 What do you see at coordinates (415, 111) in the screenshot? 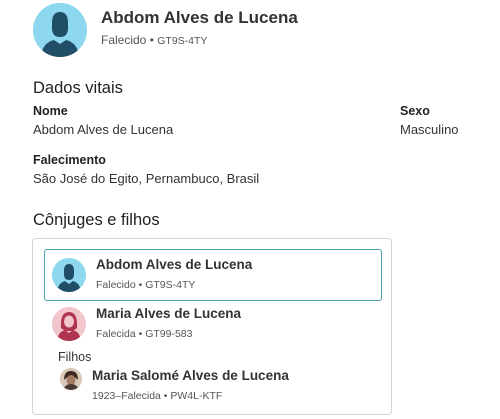
I see `sex-label: Sexo` at bounding box center [415, 111].